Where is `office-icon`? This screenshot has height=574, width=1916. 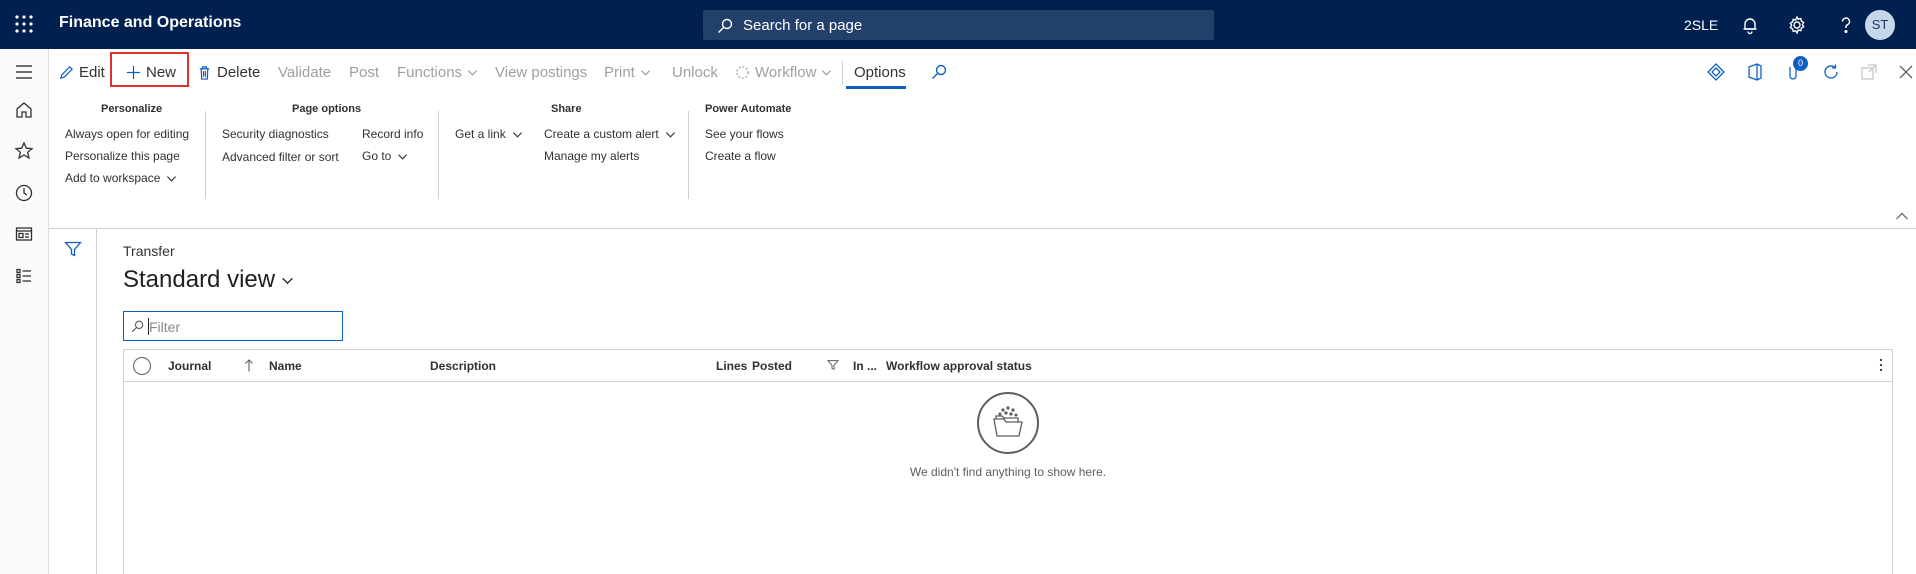 office-icon is located at coordinates (1755, 72).